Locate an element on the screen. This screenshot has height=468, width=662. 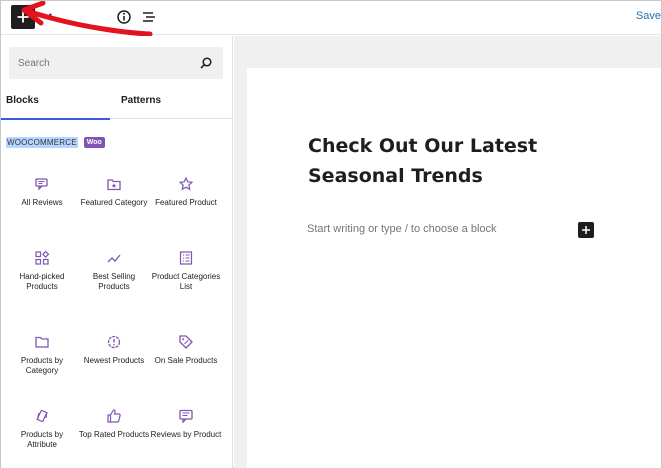
attribute-icon is located at coordinates (42, 416).